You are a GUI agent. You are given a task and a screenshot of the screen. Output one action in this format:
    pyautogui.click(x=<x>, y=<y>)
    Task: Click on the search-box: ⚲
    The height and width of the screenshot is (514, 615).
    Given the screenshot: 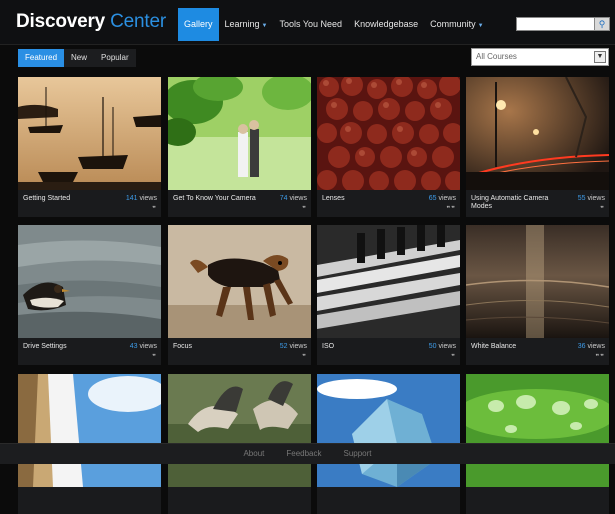 What is the action you would take?
    pyautogui.click(x=563, y=24)
    